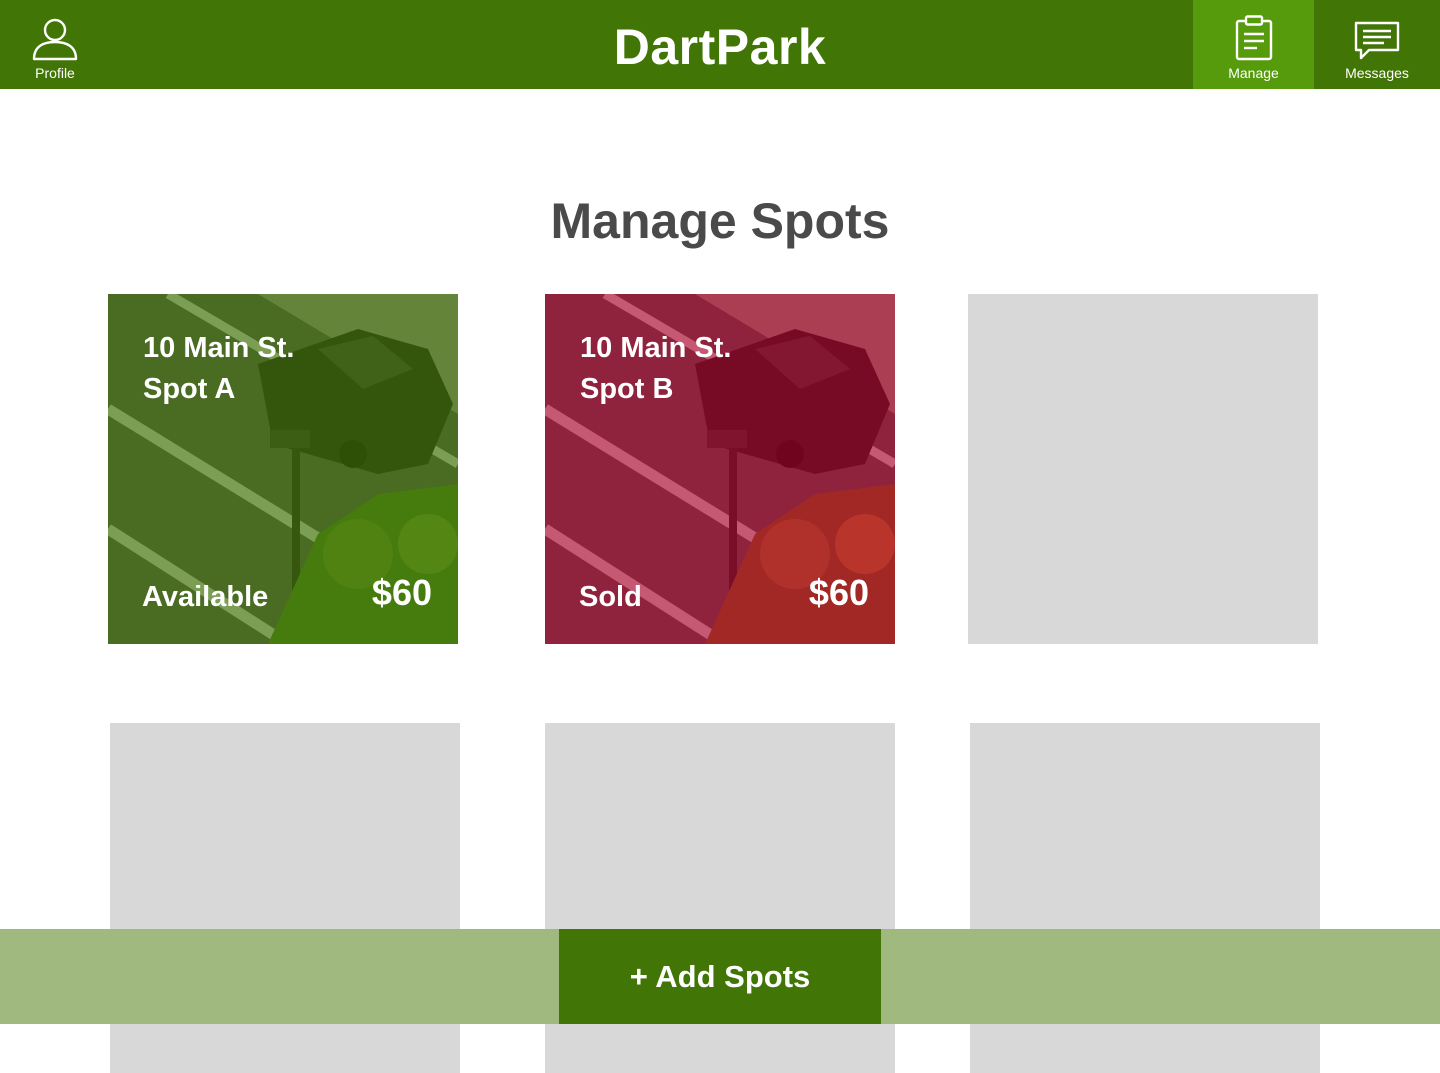 This screenshot has width=1440, height=1073. What do you see at coordinates (610, 597) in the screenshot?
I see `spot-status-label: Sold` at bounding box center [610, 597].